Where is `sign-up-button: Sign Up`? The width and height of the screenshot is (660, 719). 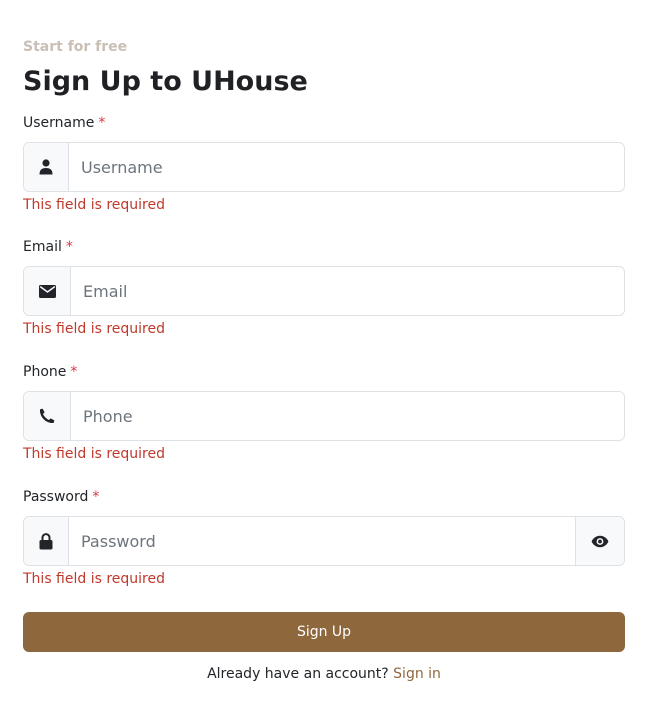 sign-up-button: Sign Up is located at coordinates (324, 632).